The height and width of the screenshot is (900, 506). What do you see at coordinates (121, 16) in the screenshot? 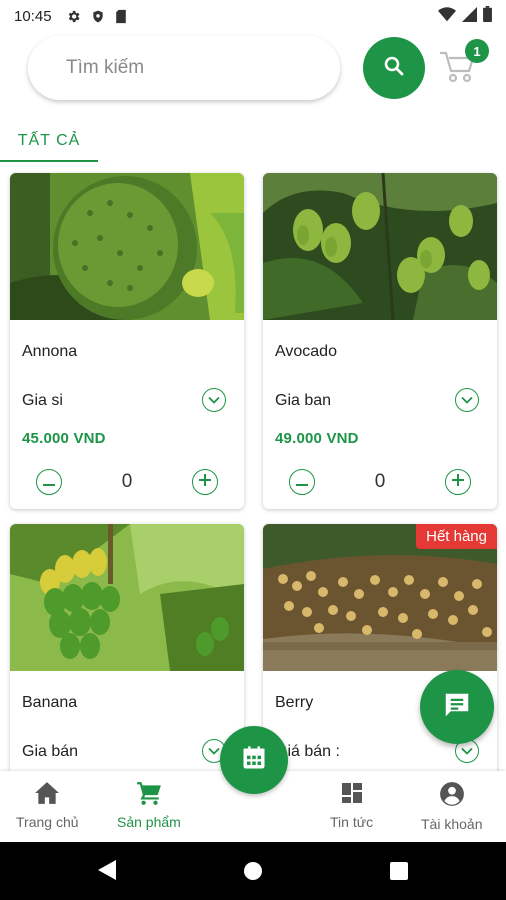
I see `sd-card-icon` at bounding box center [121, 16].